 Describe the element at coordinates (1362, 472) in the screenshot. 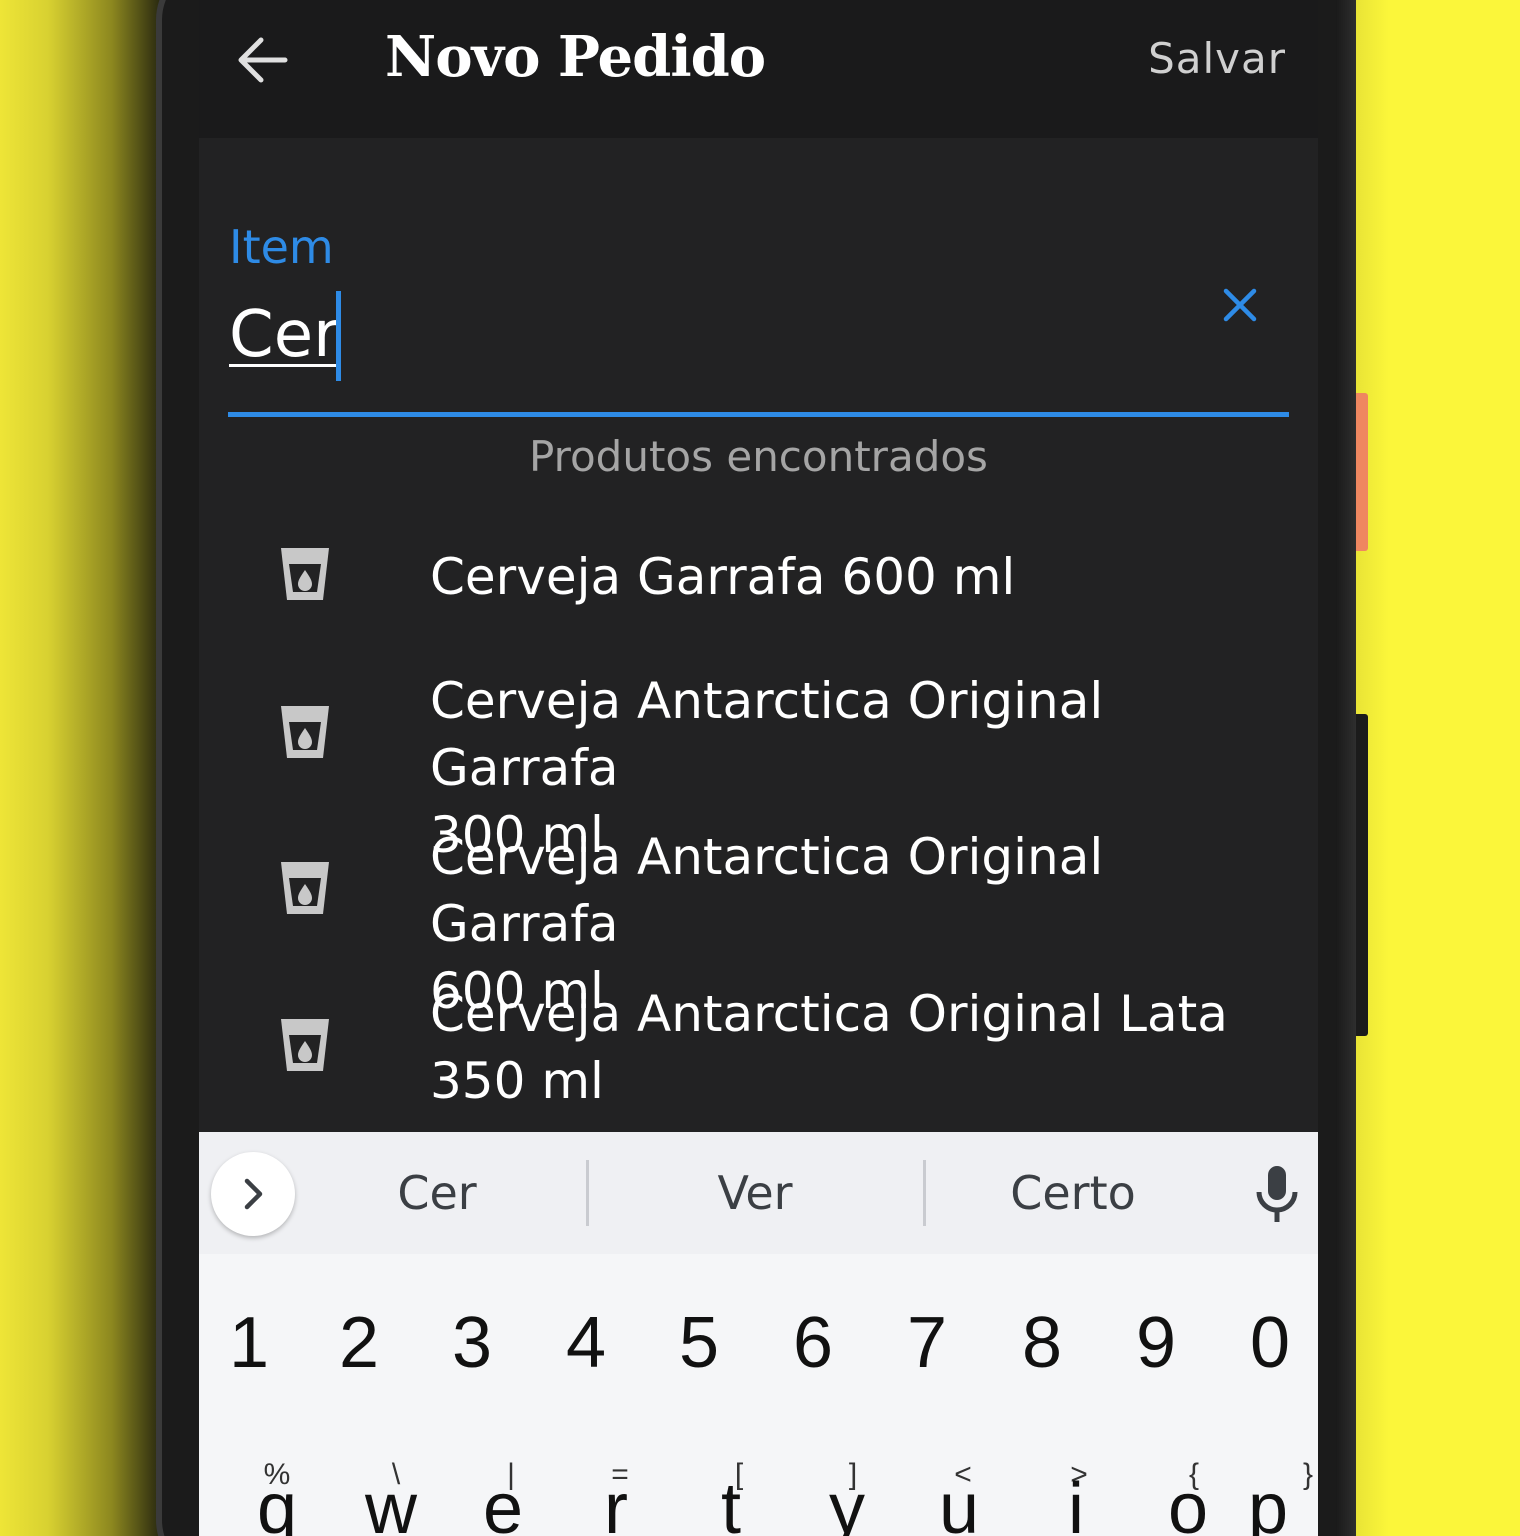

I see `phone-side-button` at that location.